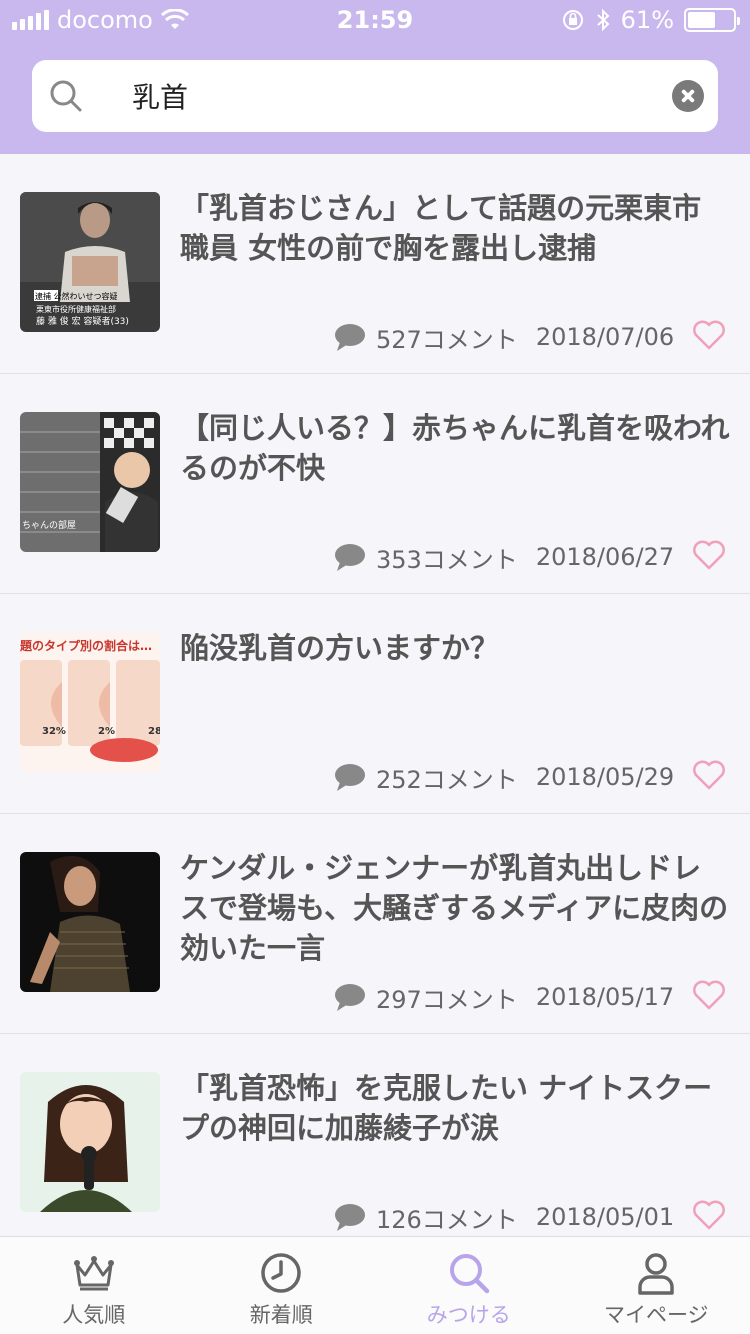 The height and width of the screenshot is (1334, 750). What do you see at coordinates (76, 296) in the screenshot?
I see `thumb-caption: 逮捕 公然わいせつ容疑` at bounding box center [76, 296].